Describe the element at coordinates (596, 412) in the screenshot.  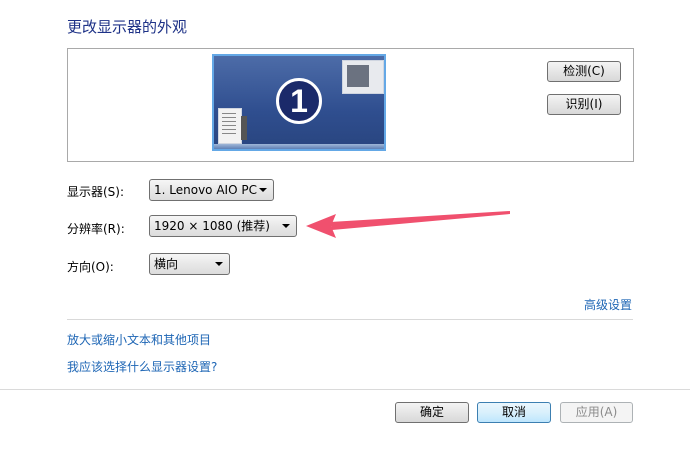
I see `apply-button: 应用(A)` at that location.